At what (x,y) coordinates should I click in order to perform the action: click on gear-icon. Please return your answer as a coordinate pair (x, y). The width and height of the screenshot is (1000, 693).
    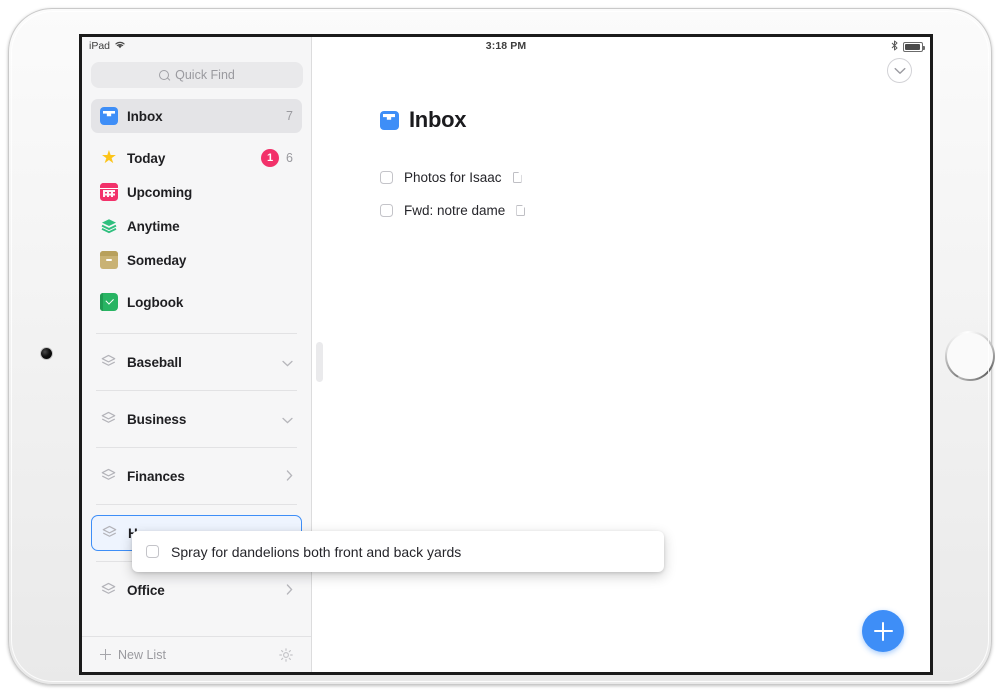
    Looking at the image, I should click on (286, 654).